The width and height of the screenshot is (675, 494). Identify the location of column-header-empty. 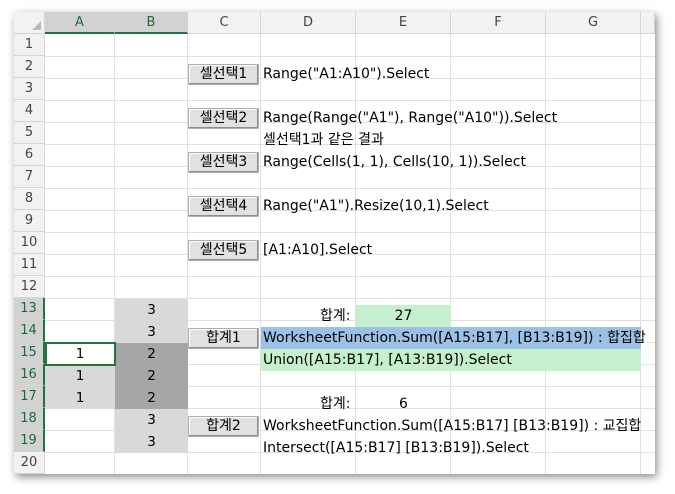
(648, 23).